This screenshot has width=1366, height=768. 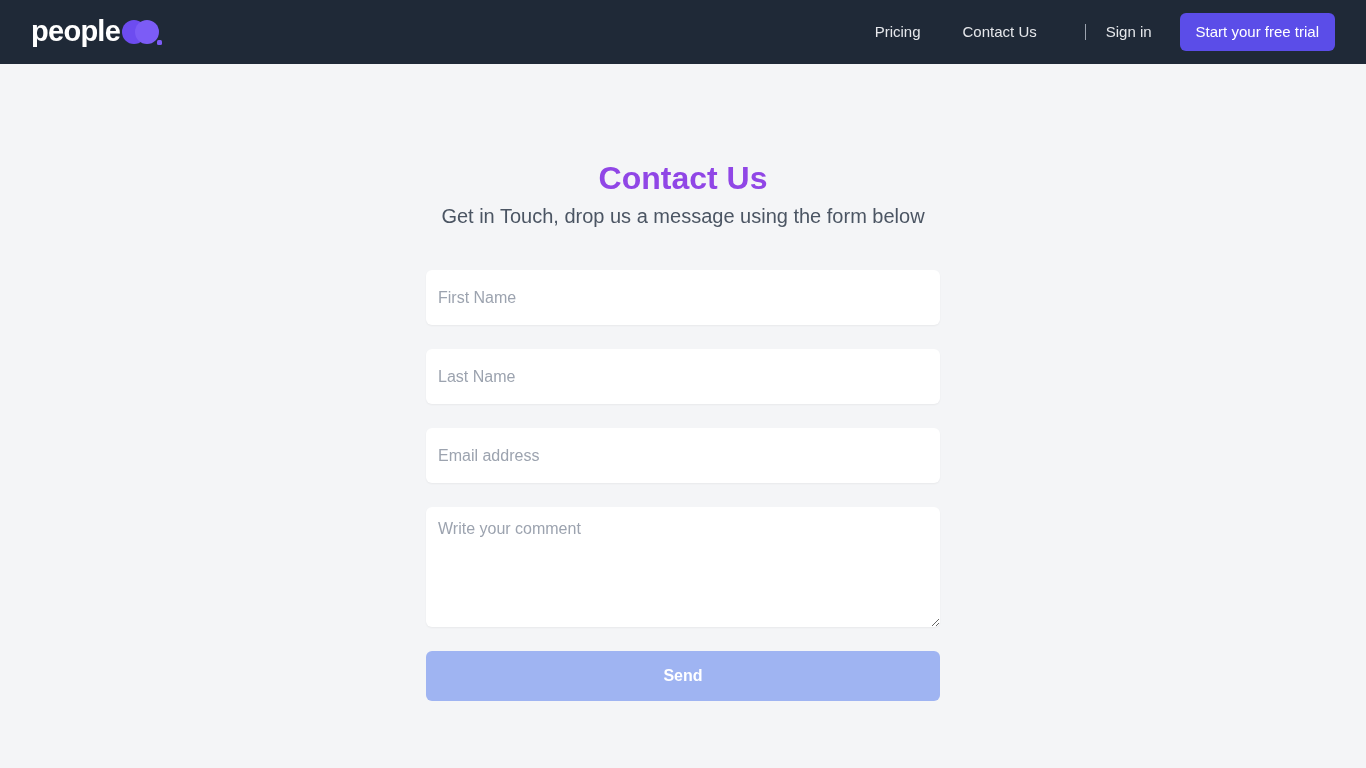 What do you see at coordinates (1257, 32) in the screenshot?
I see `free-trial-button: Start your free trial` at bounding box center [1257, 32].